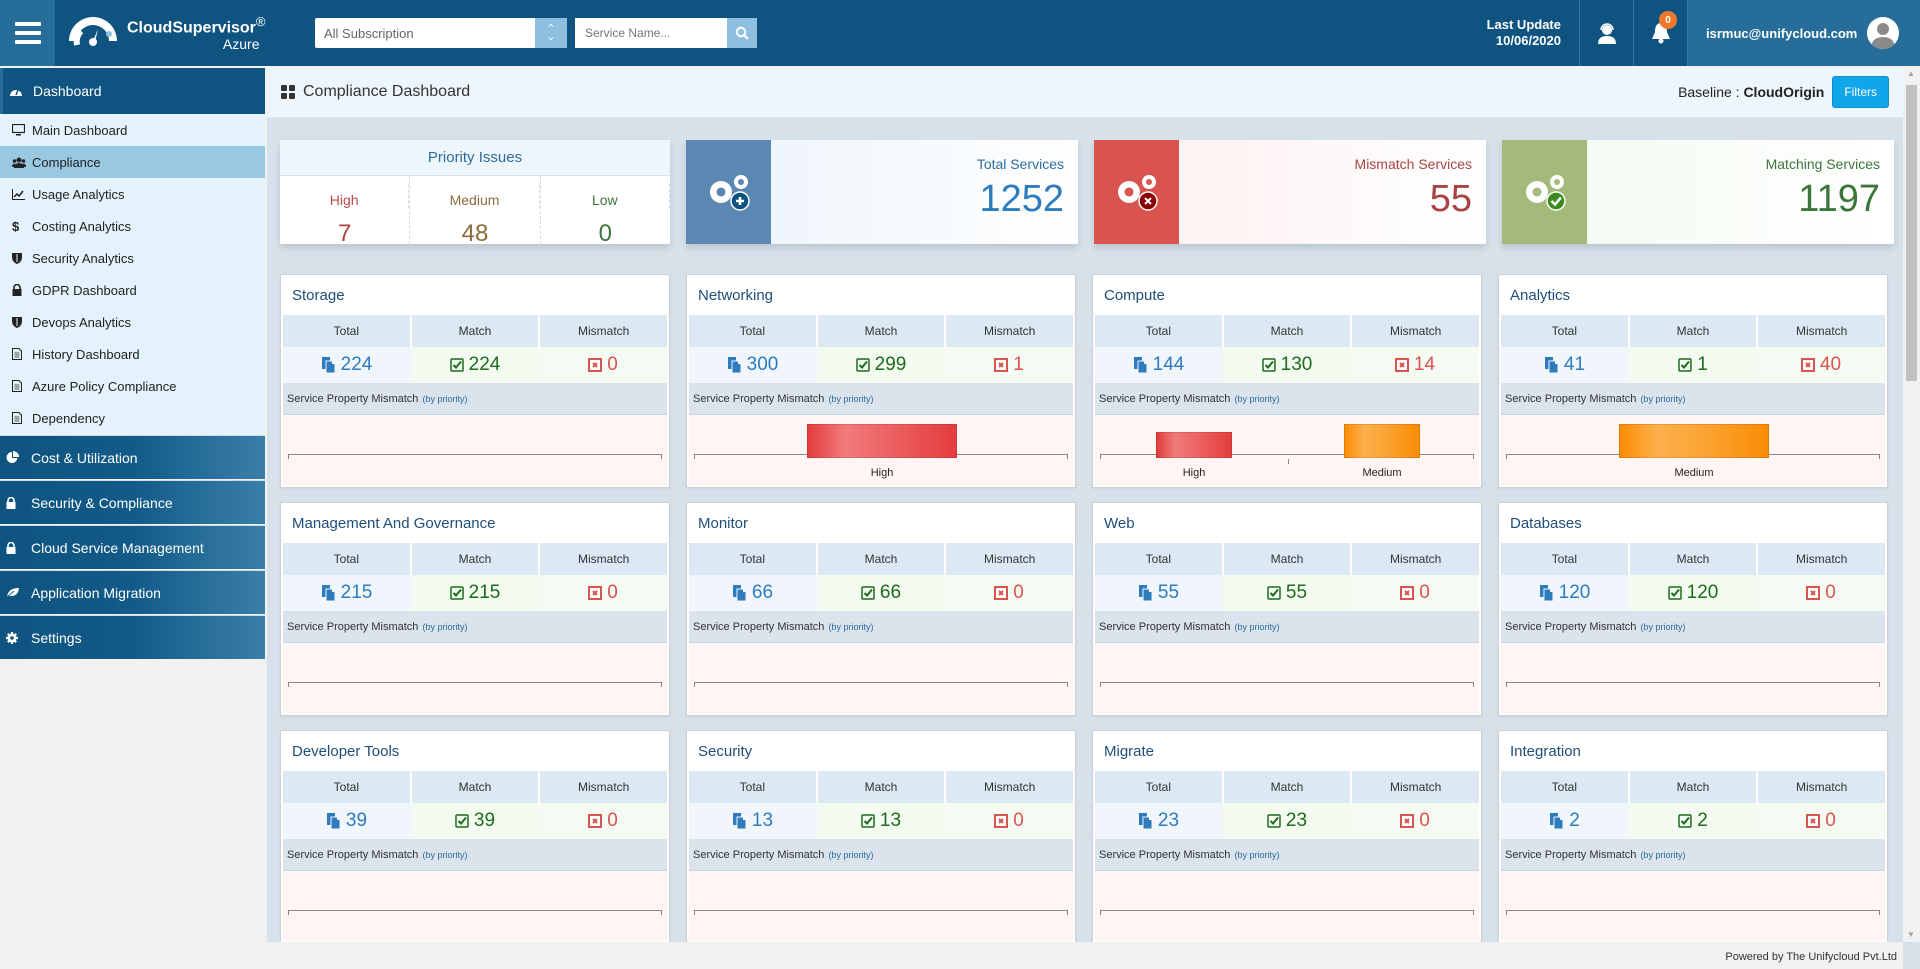 The image size is (1920, 969). What do you see at coordinates (132, 258) in the screenshot?
I see `sidebar-item-security-analytics: Security Analytics` at bounding box center [132, 258].